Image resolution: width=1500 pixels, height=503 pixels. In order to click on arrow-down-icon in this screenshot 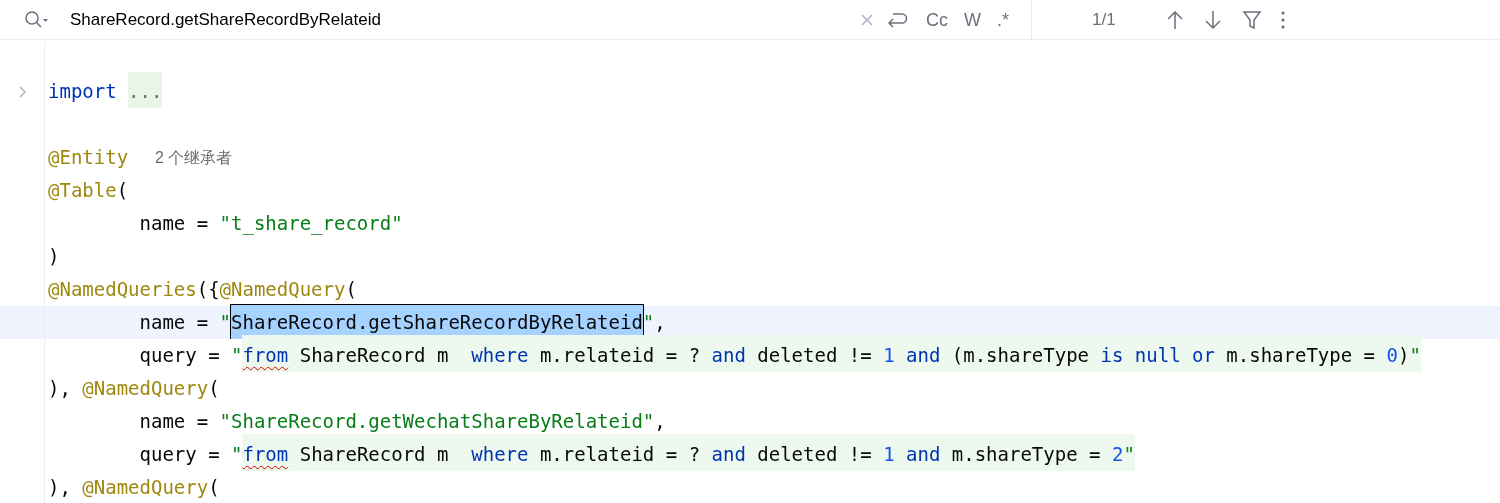, I will do `click(1212, 19)`.